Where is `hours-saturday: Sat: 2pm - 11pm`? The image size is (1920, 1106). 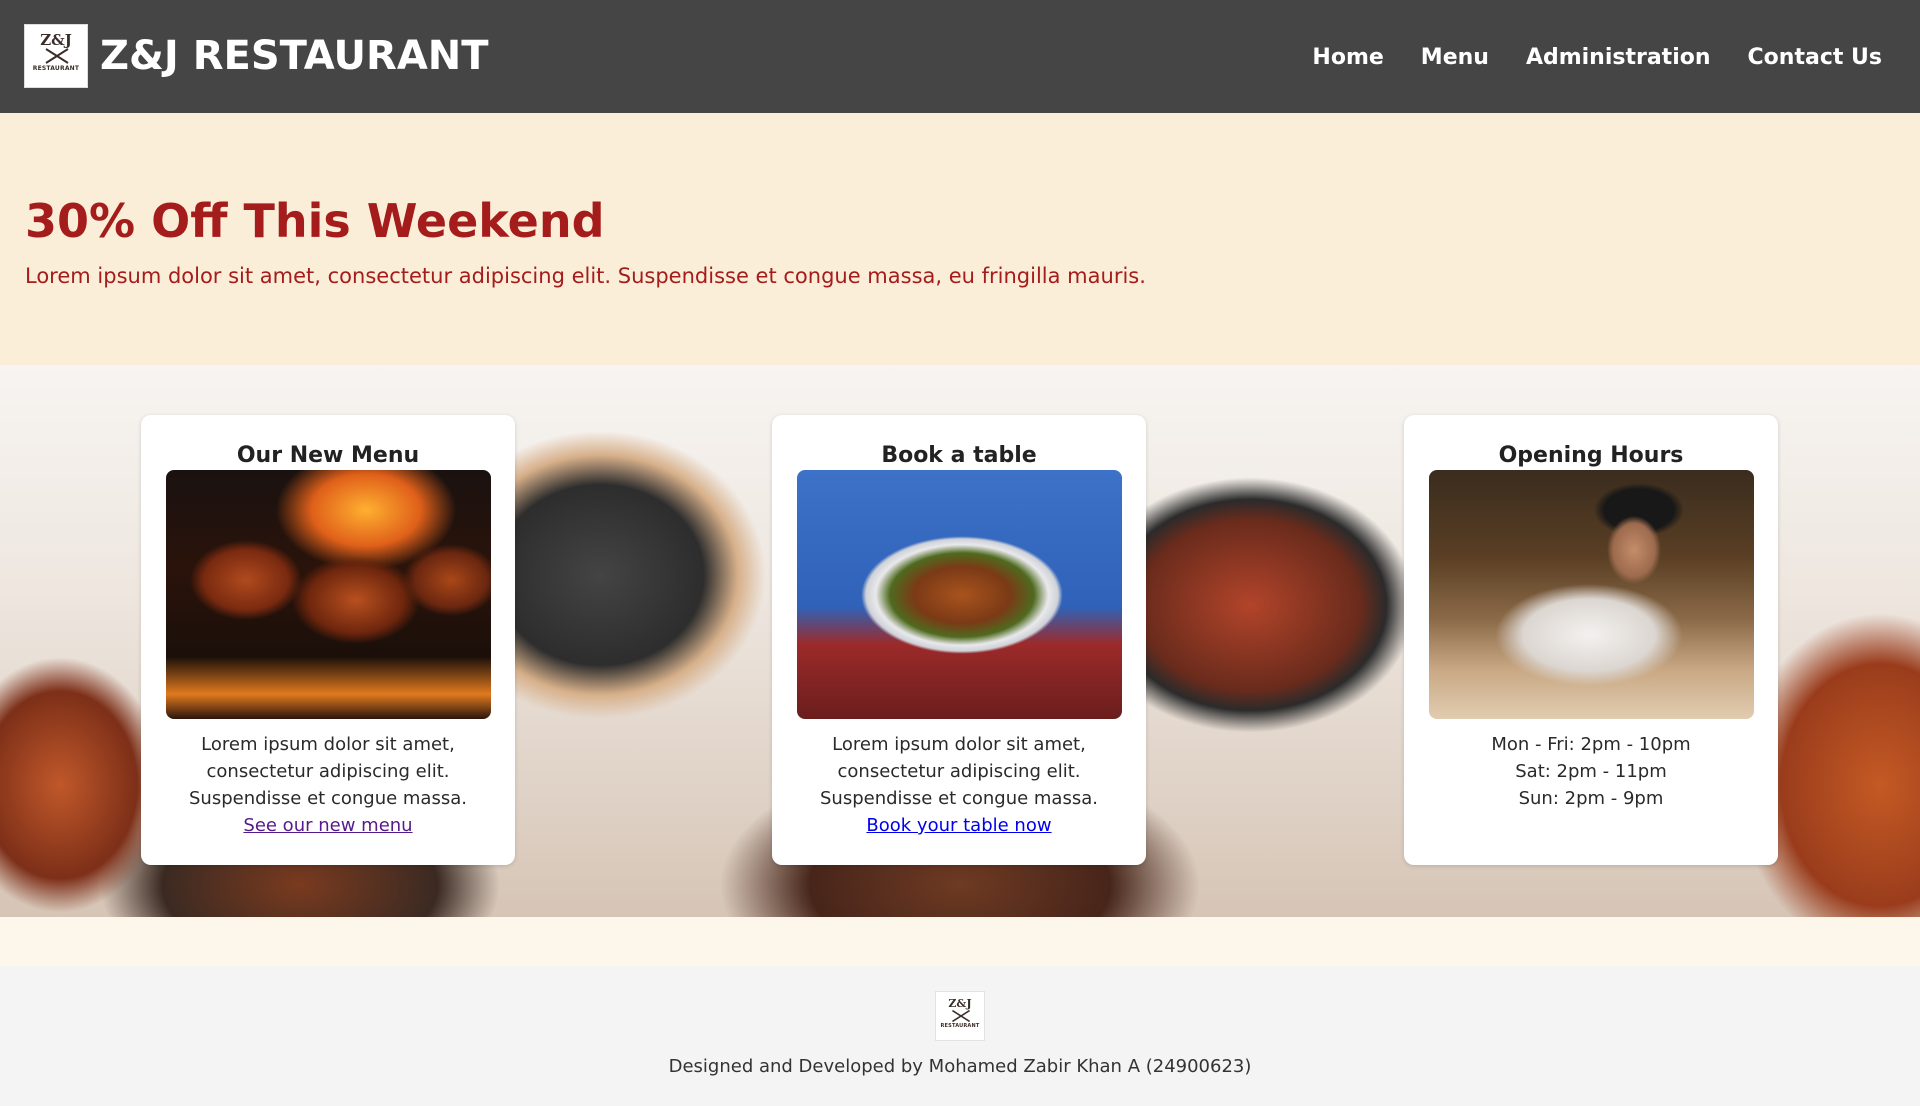
hours-saturday: Sat: 2pm - 11pm is located at coordinates (1591, 771).